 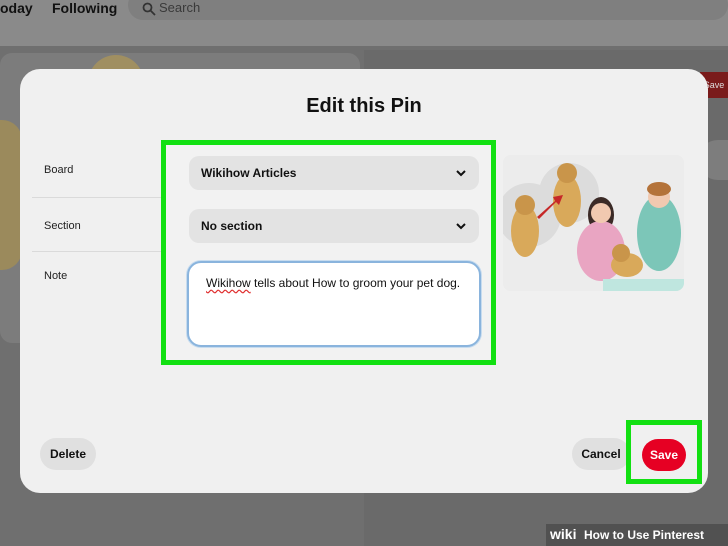 What do you see at coordinates (180, 7) in the screenshot?
I see `search-placeholder: Search` at bounding box center [180, 7].